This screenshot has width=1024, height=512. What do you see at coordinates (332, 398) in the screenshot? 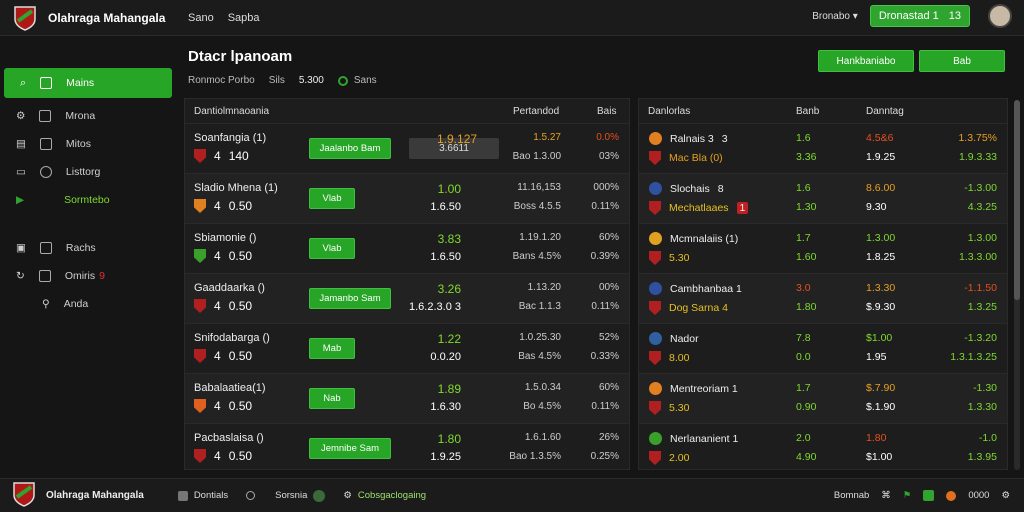
I see `bet-button: Nab` at bounding box center [332, 398].